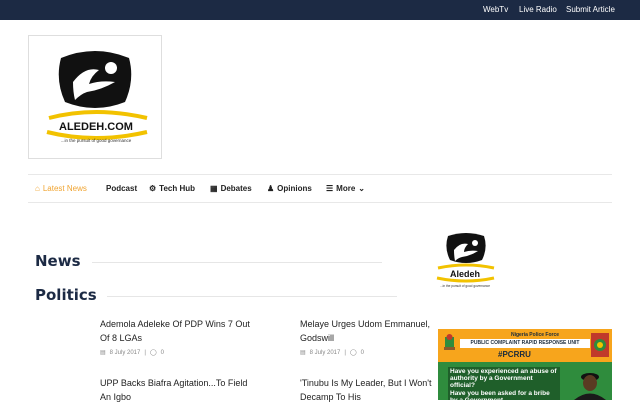 The image size is (640, 404). What do you see at coordinates (214, 188) in the screenshot?
I see `grid-icon: ▦` at bounding box center [214, 188].